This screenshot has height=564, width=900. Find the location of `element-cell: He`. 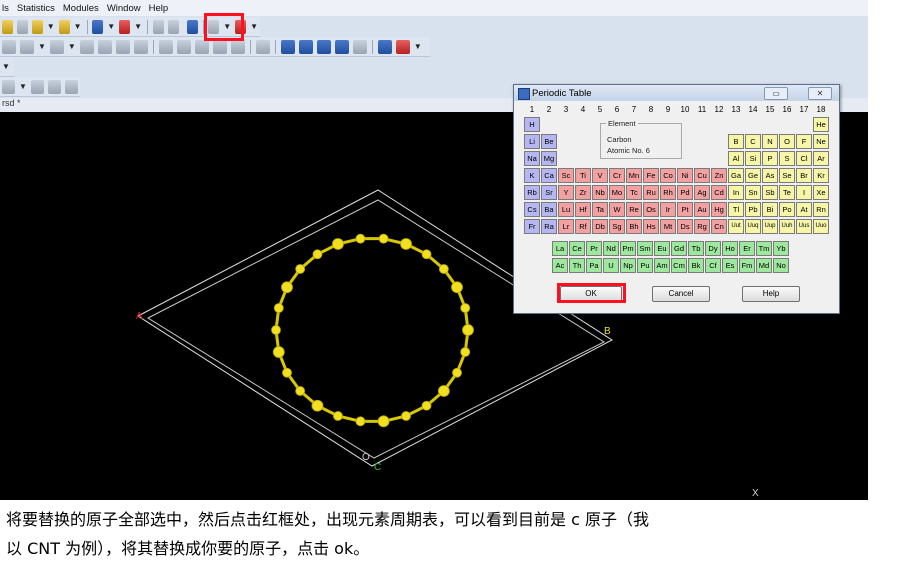

element-cell: He is located at coordinates (821, 124).